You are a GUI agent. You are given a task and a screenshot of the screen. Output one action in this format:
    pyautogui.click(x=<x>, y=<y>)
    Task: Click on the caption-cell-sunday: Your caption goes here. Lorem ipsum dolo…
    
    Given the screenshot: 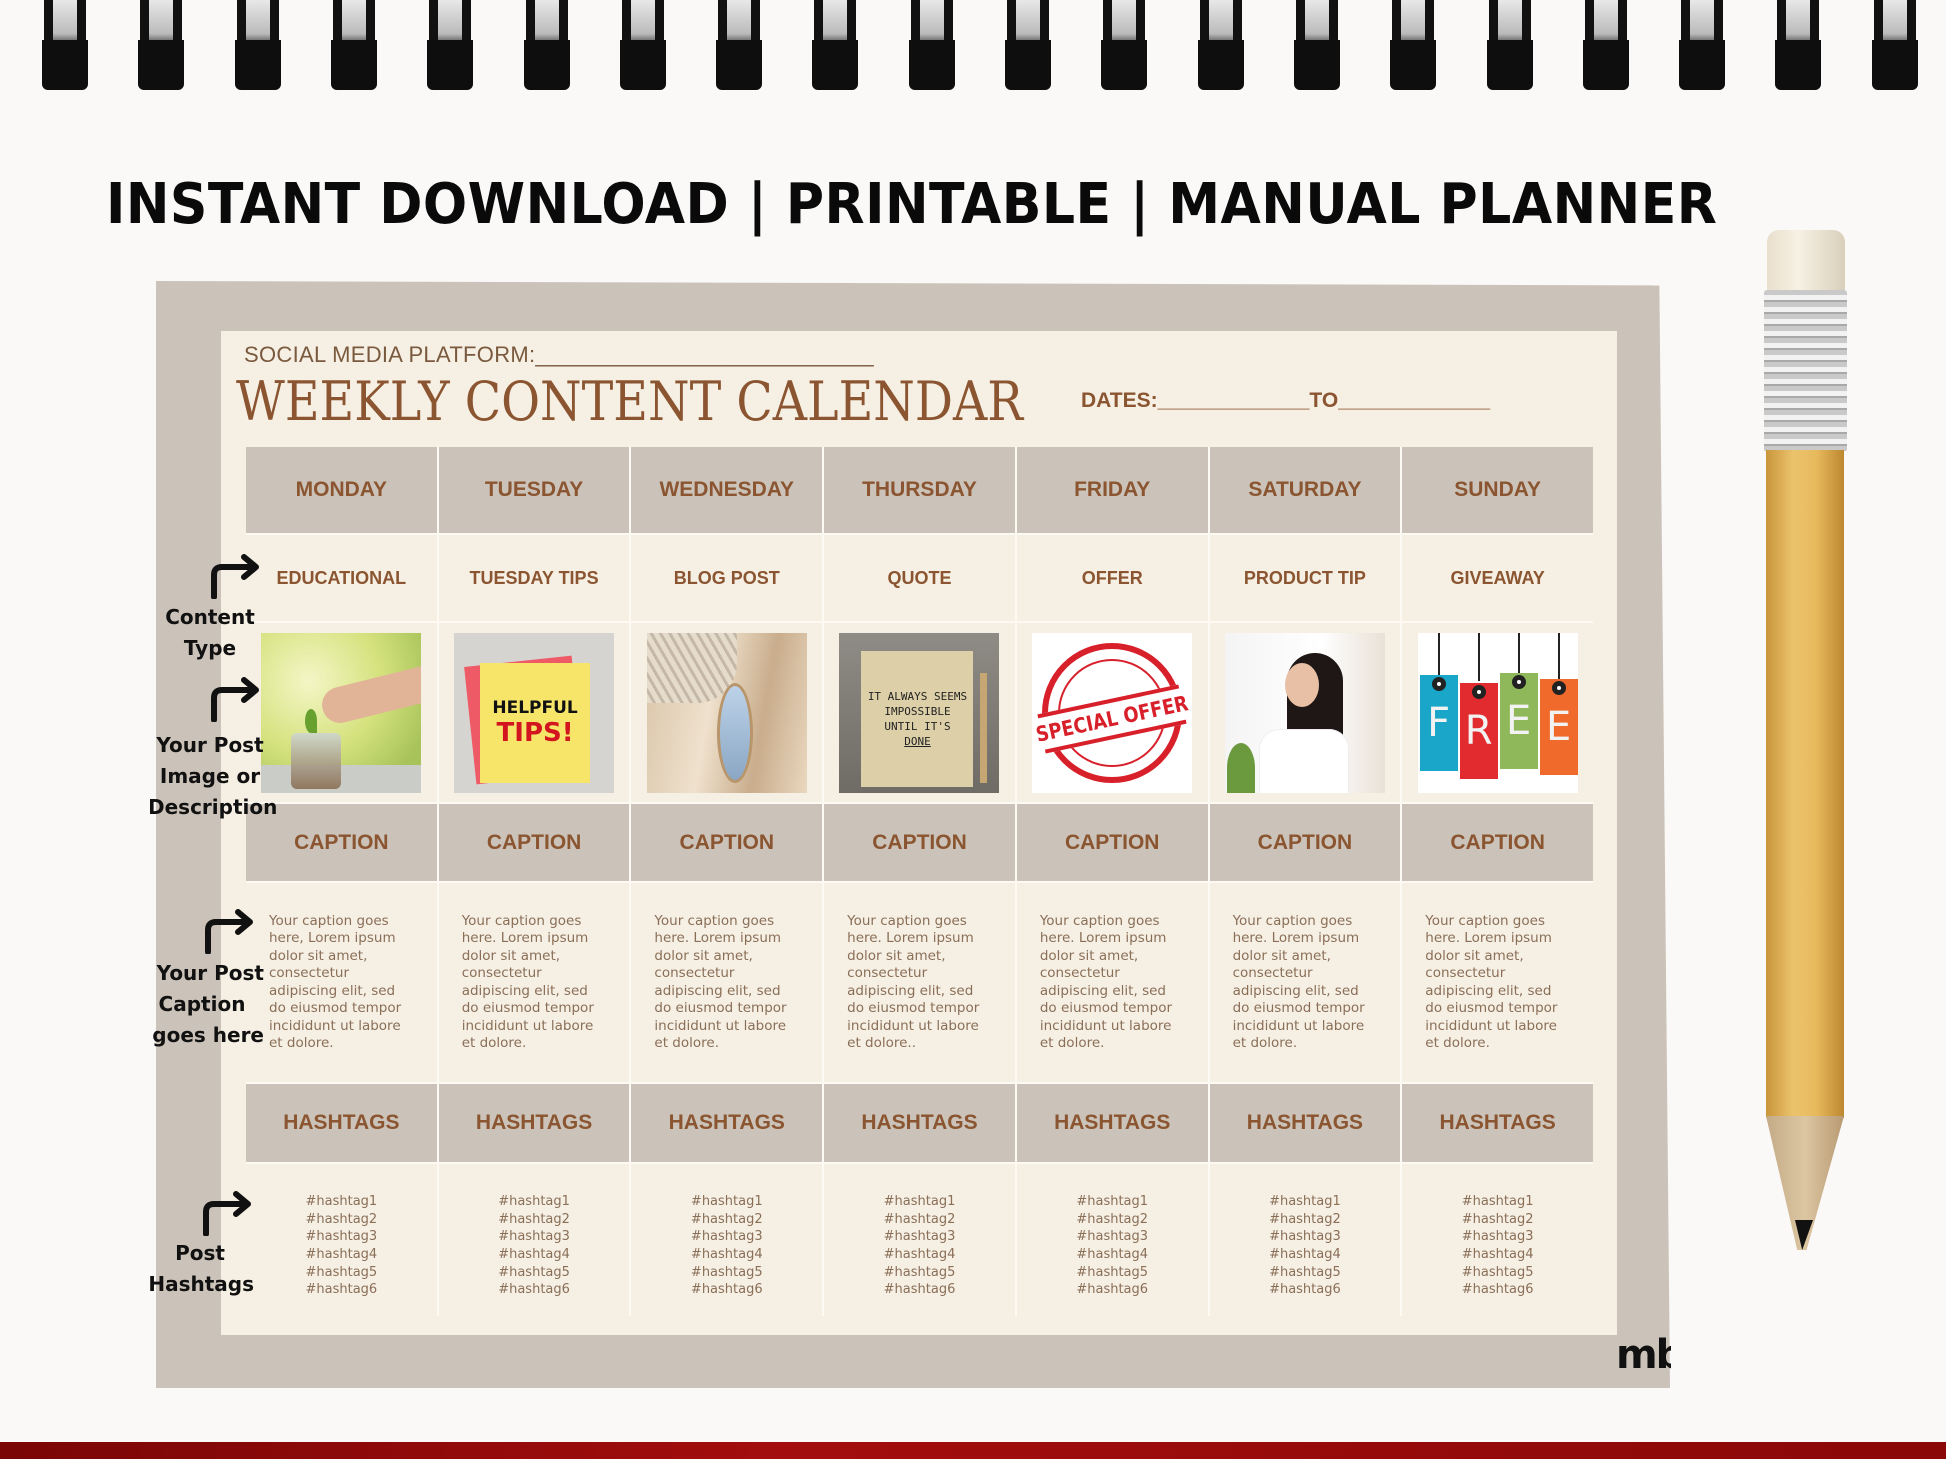 What is the action you would take?
    pyautogui.click(x=1497, y=982)
    